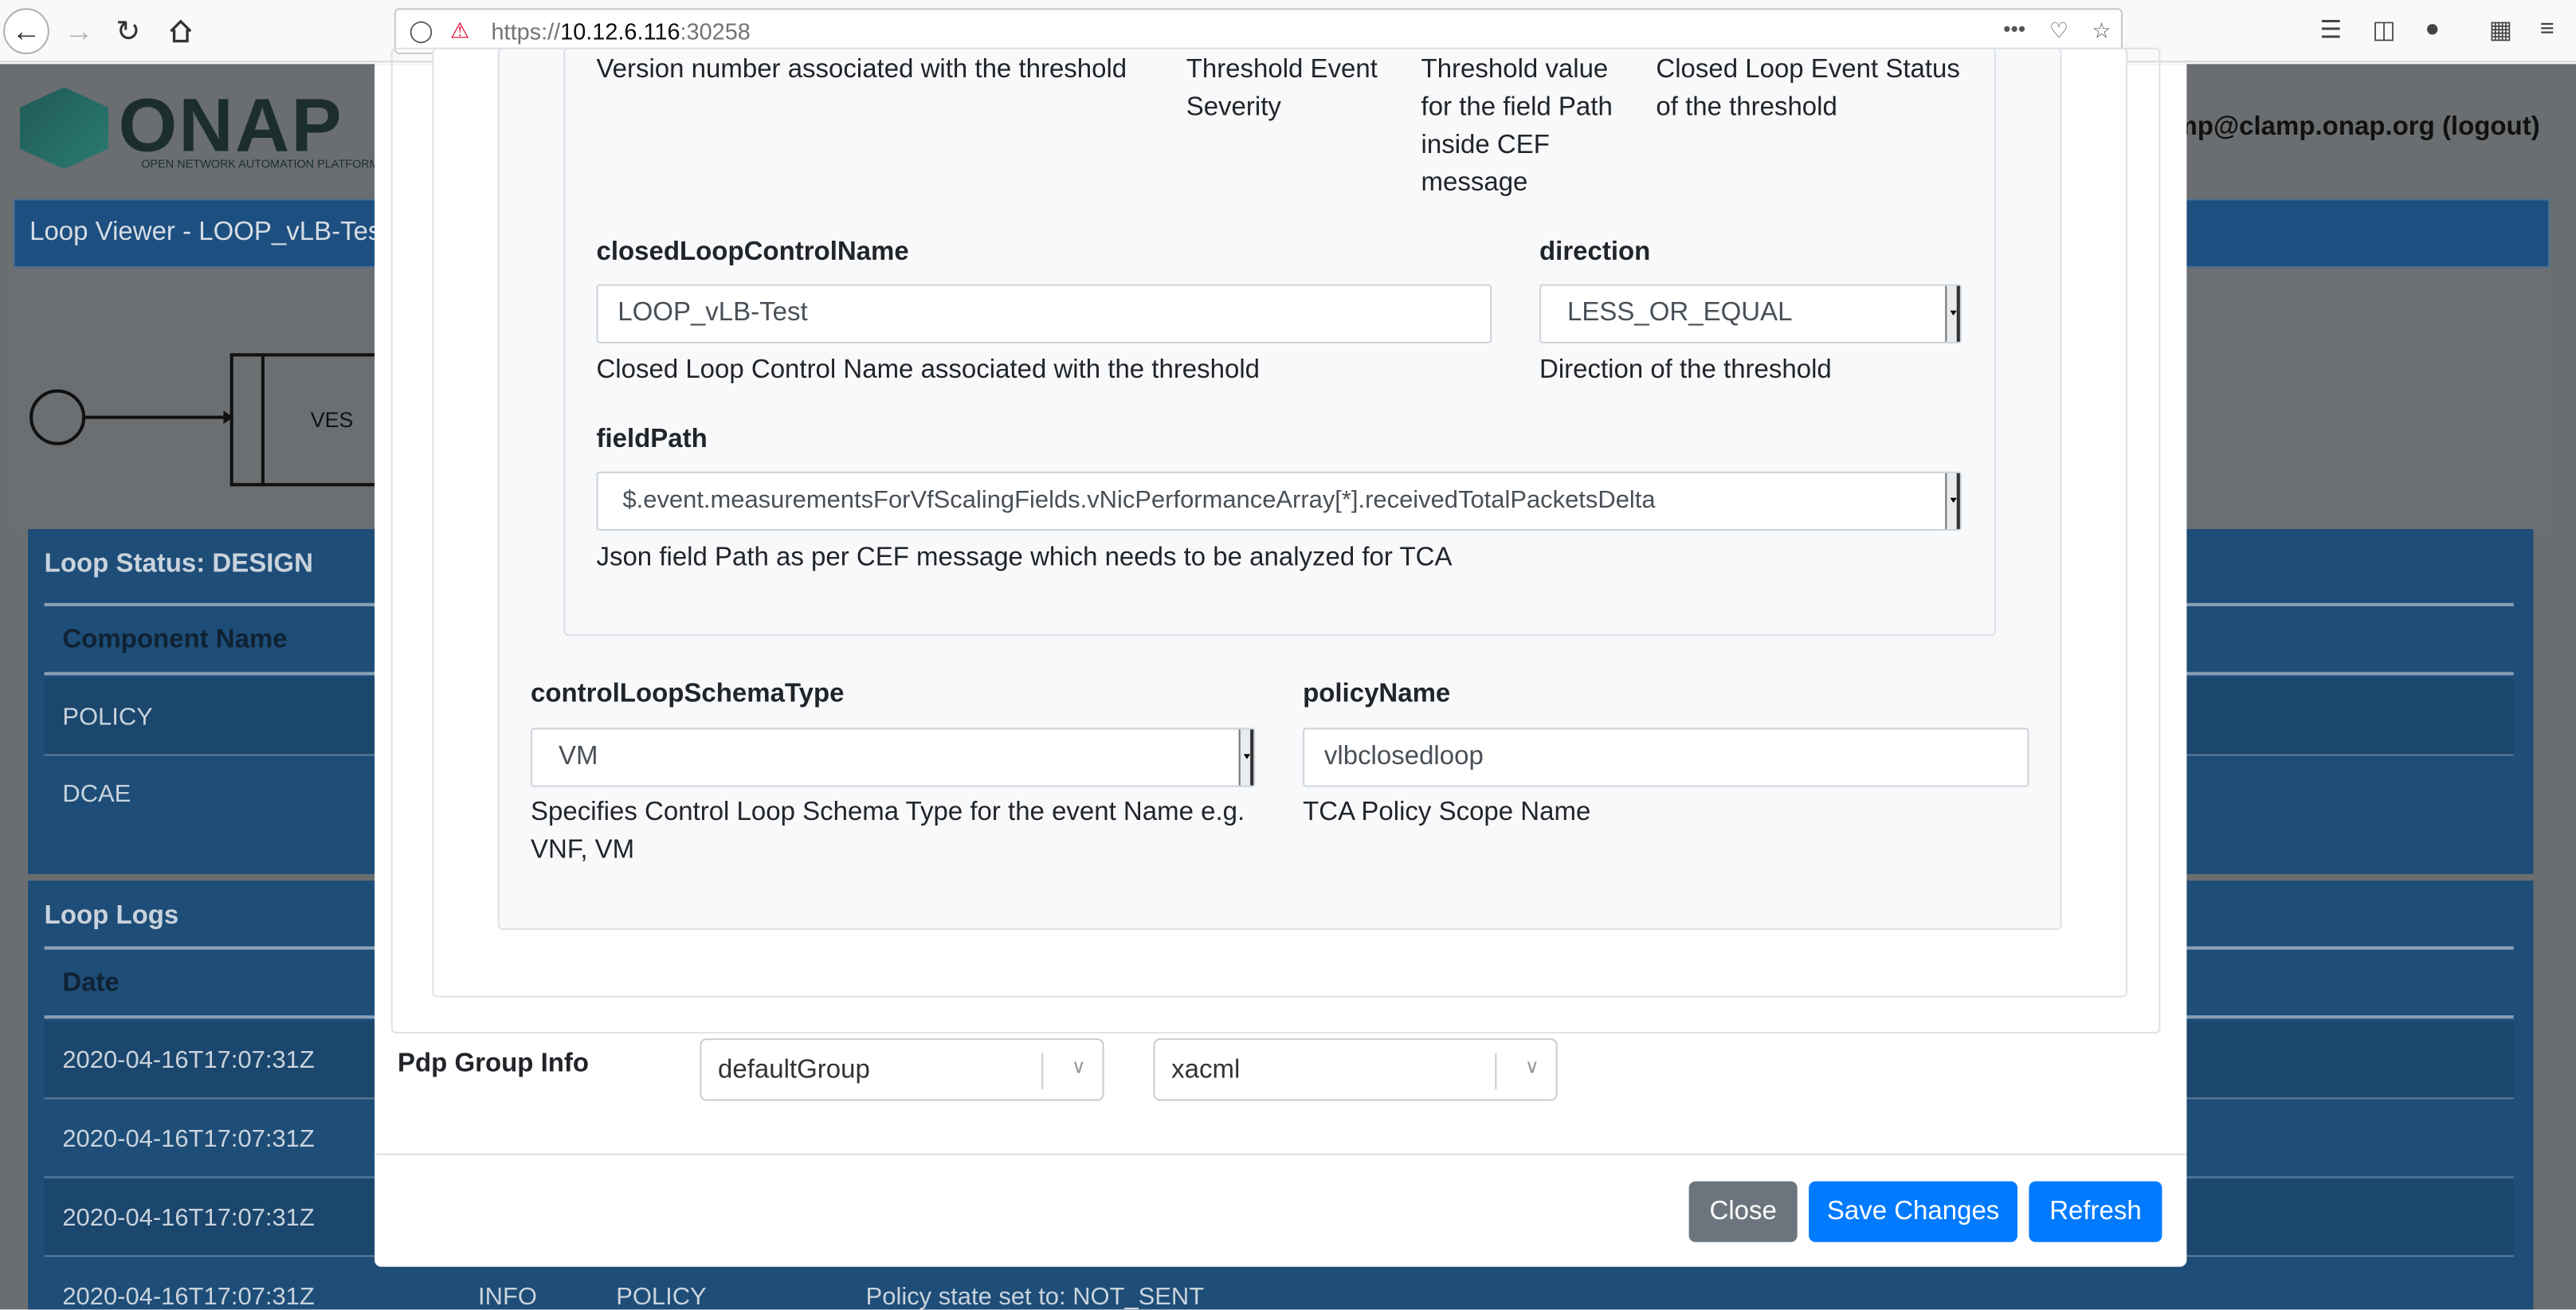 Image resolution: width=2576 pixels, height=1310 pixels. I want to click on arrow-left-icon: ←, so click(26, 30).